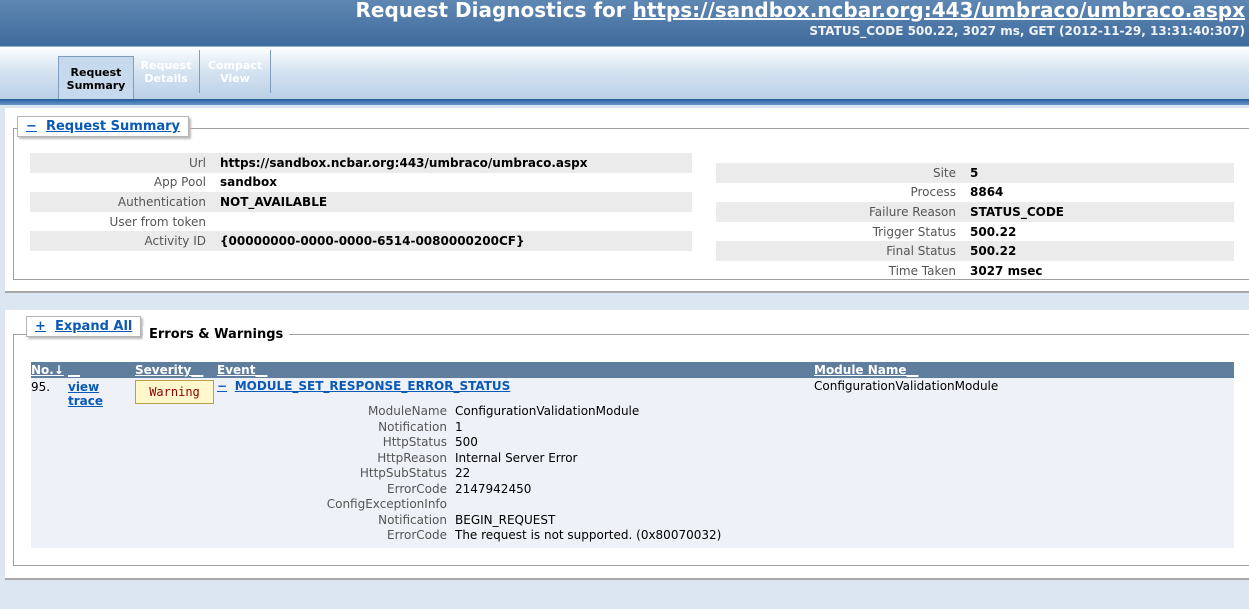 The width and height of the screenshot is (1249, 609). I want to click on summary-row: Site 5, so click(975, 173).